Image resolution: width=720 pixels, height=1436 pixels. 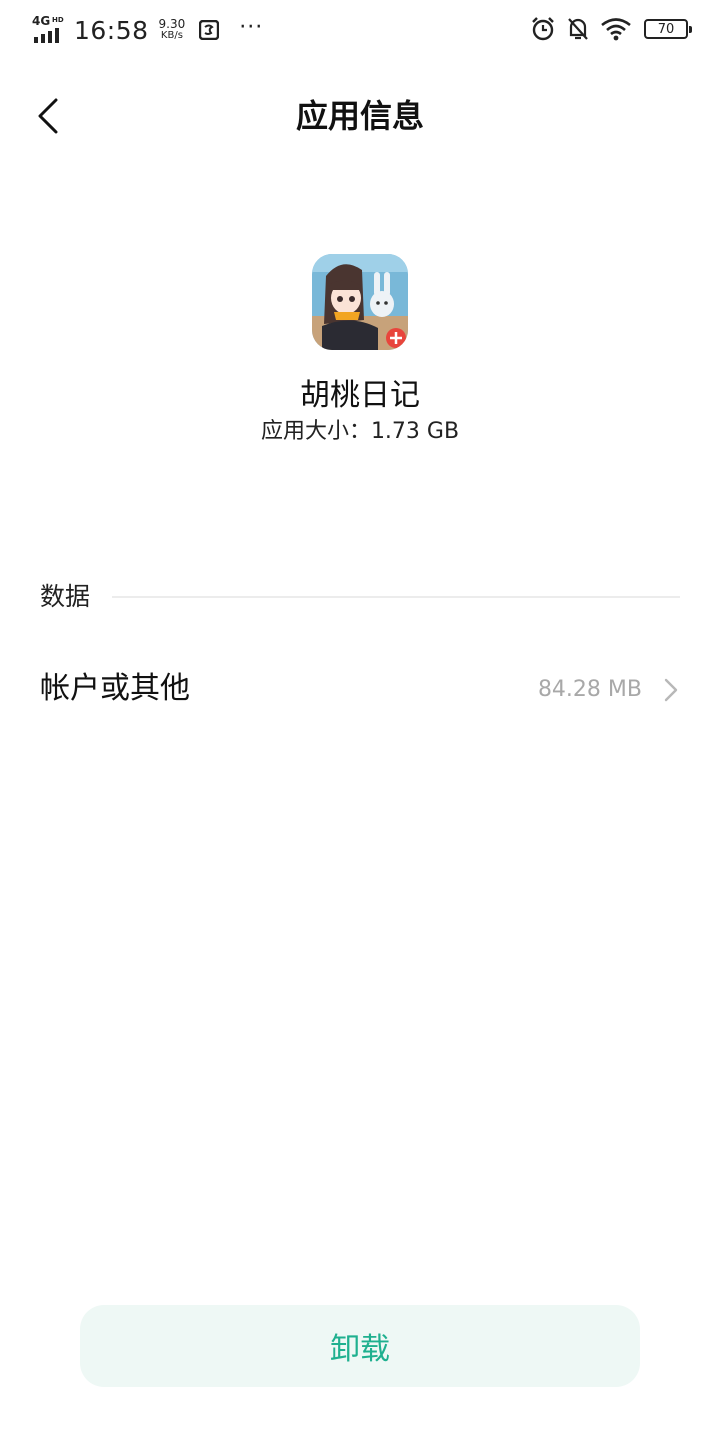 What do you see at coordinates (671, 690) in the screenshot?
I see `chevron-right-icon` at bounding box center [671, 690].